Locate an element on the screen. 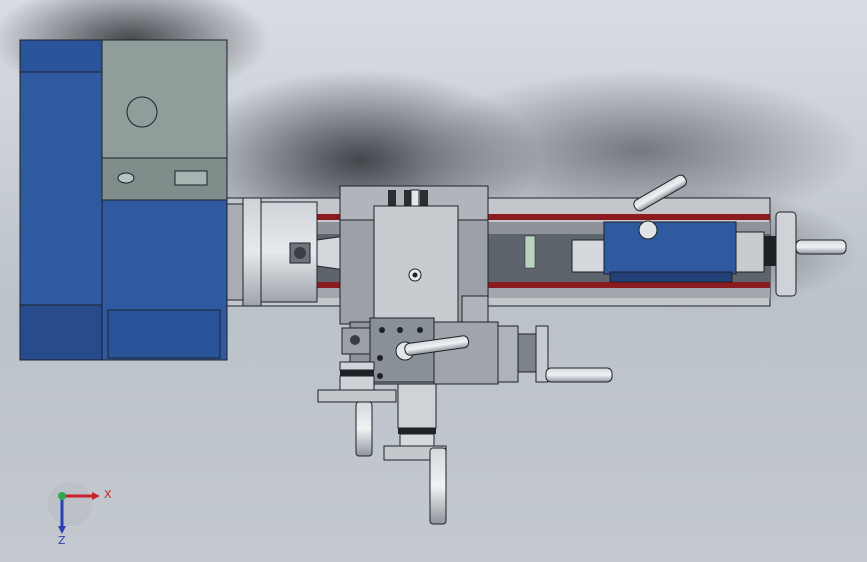  headstock is located at coordinates (123, 200).